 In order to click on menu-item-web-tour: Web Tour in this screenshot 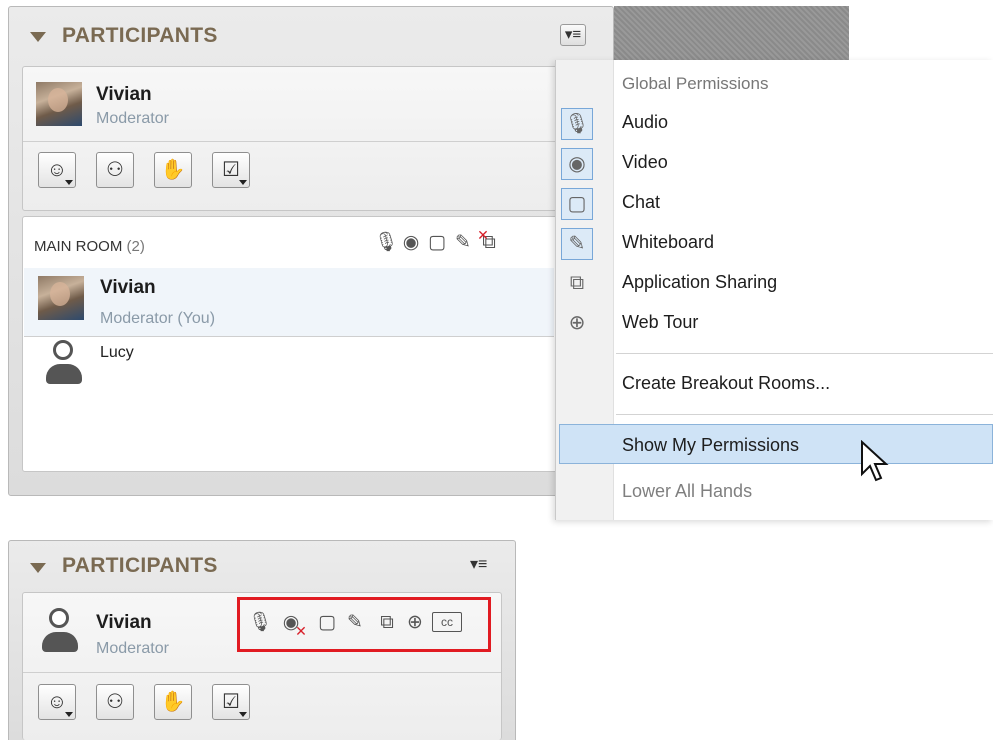, I will do `click(660, 322)`.